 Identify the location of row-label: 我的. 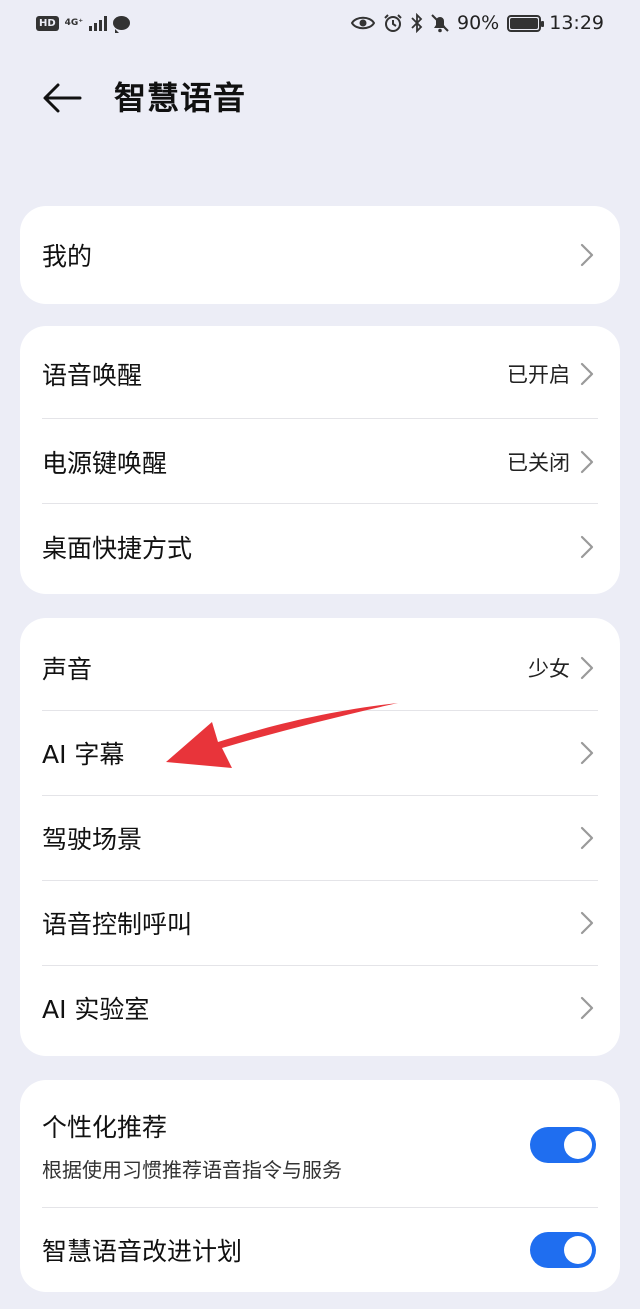
(67, 256).